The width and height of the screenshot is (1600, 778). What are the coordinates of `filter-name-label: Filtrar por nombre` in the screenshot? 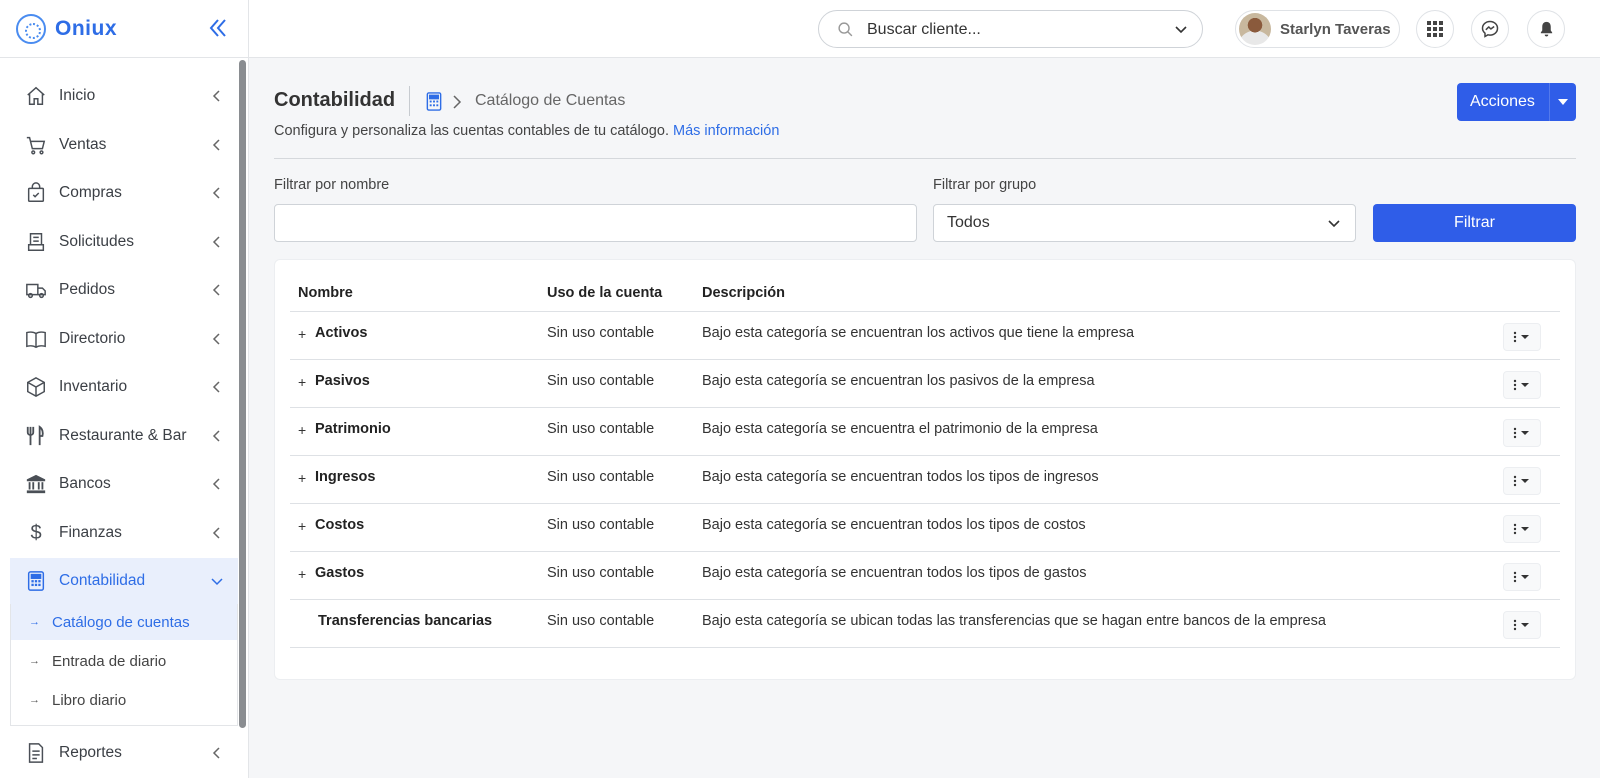 It's located at (332, 185).